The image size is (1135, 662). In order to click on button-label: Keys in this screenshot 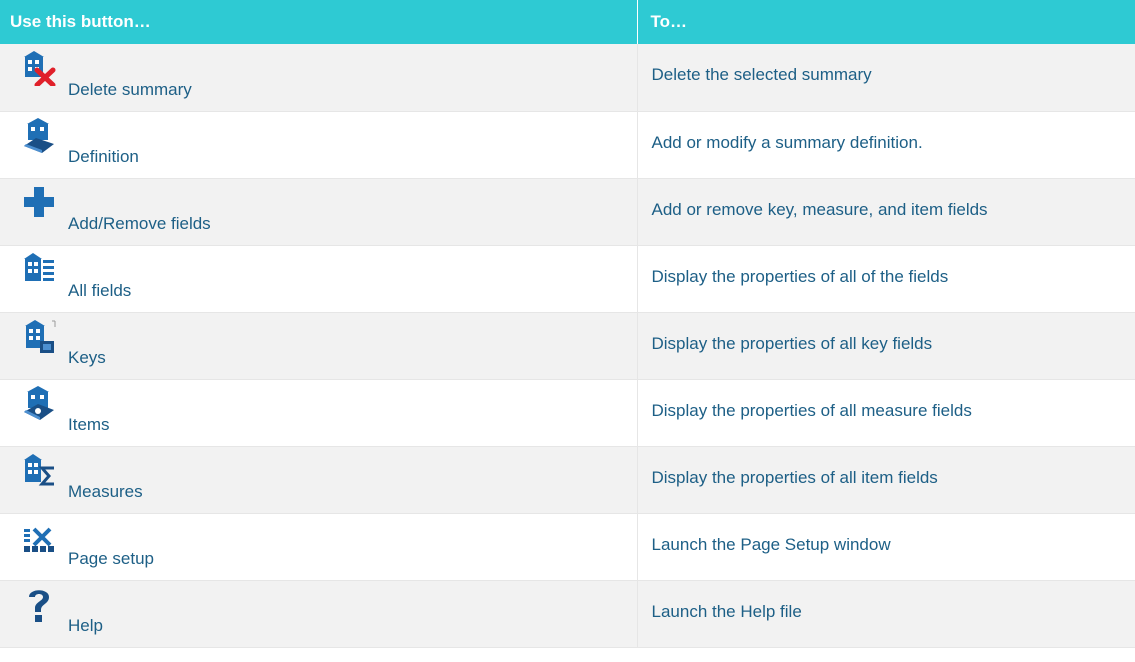, I will do `click(87, 357)`.